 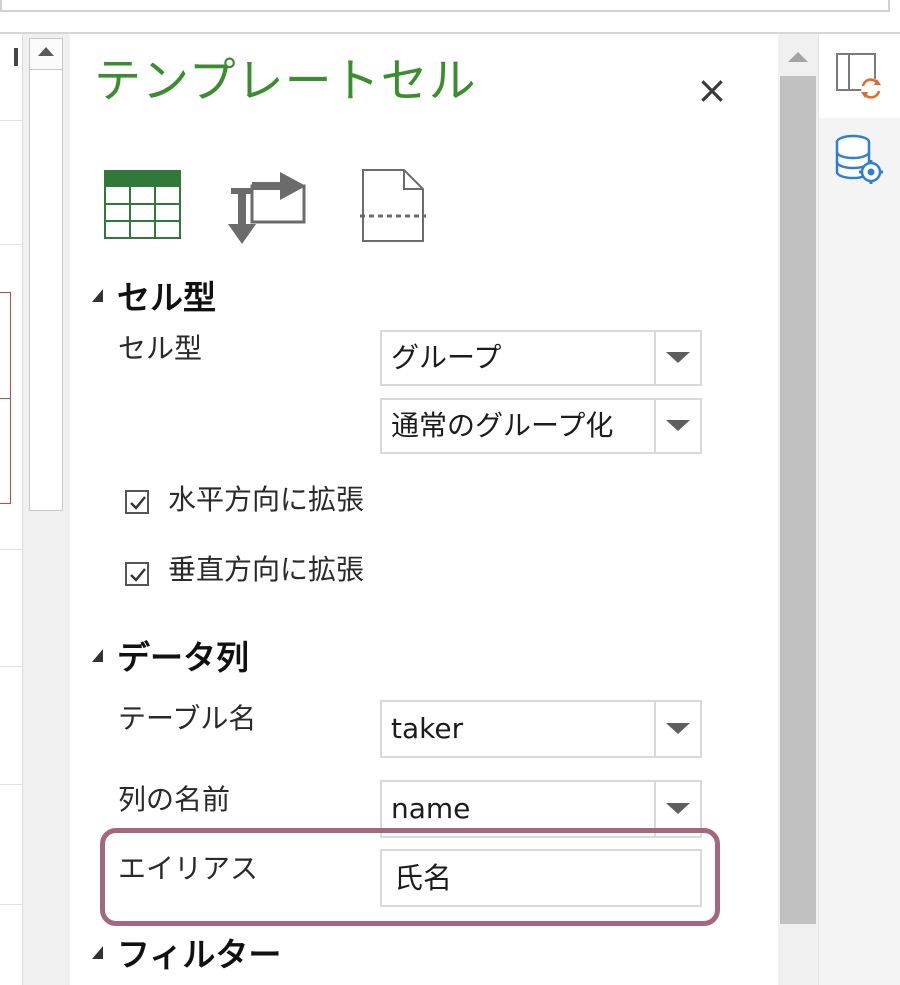 I want to click on scroll-up-button, so click(x=46, y=54).